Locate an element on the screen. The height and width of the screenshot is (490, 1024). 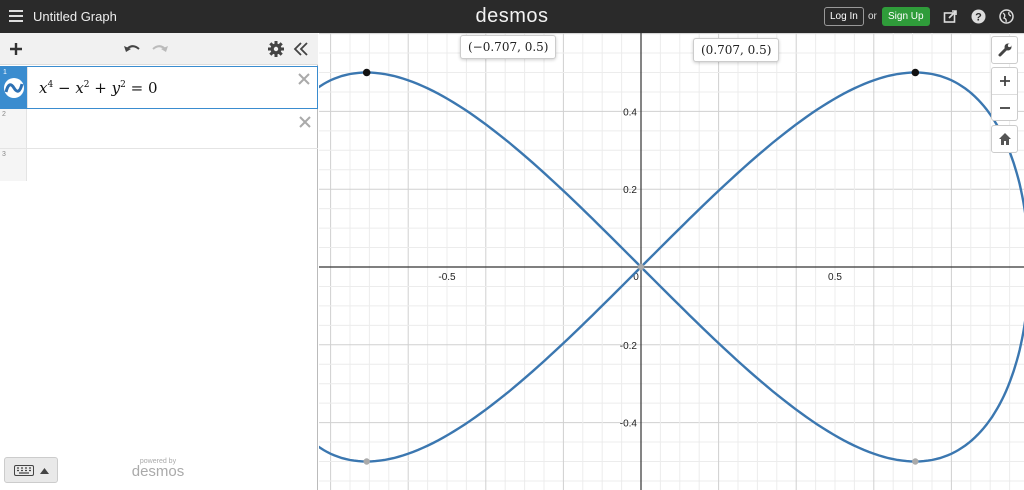
y-tick-label: 0.4 is located at coordinates (630, 112).